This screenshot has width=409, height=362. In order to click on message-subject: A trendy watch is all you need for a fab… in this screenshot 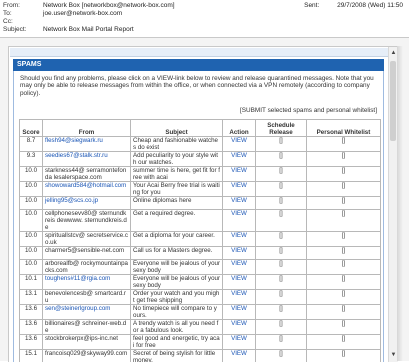, I will do `click(175, 327)`.